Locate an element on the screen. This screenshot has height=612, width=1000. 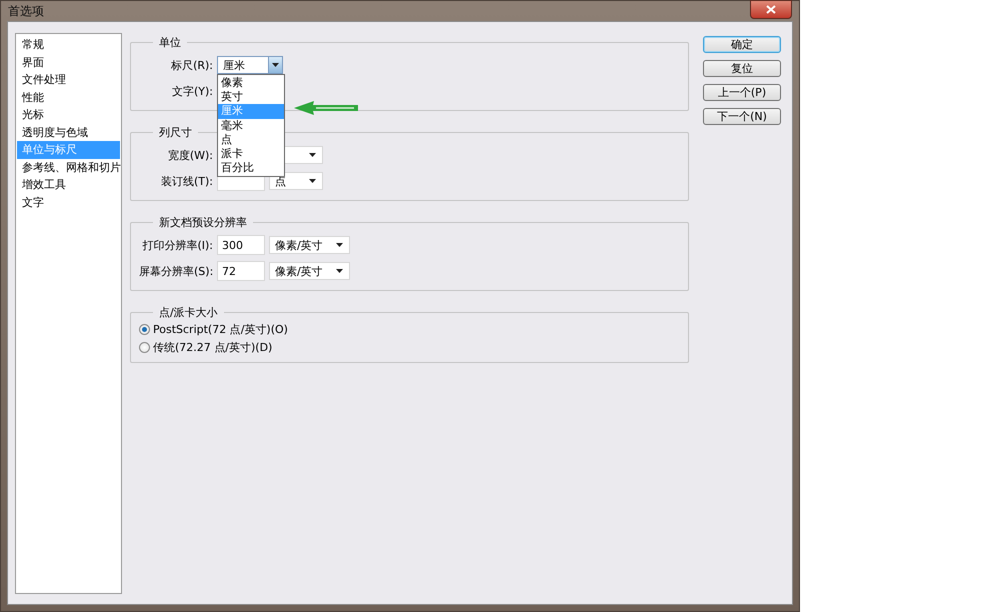
category-item: 文字 is located at coordinates (68, 202).